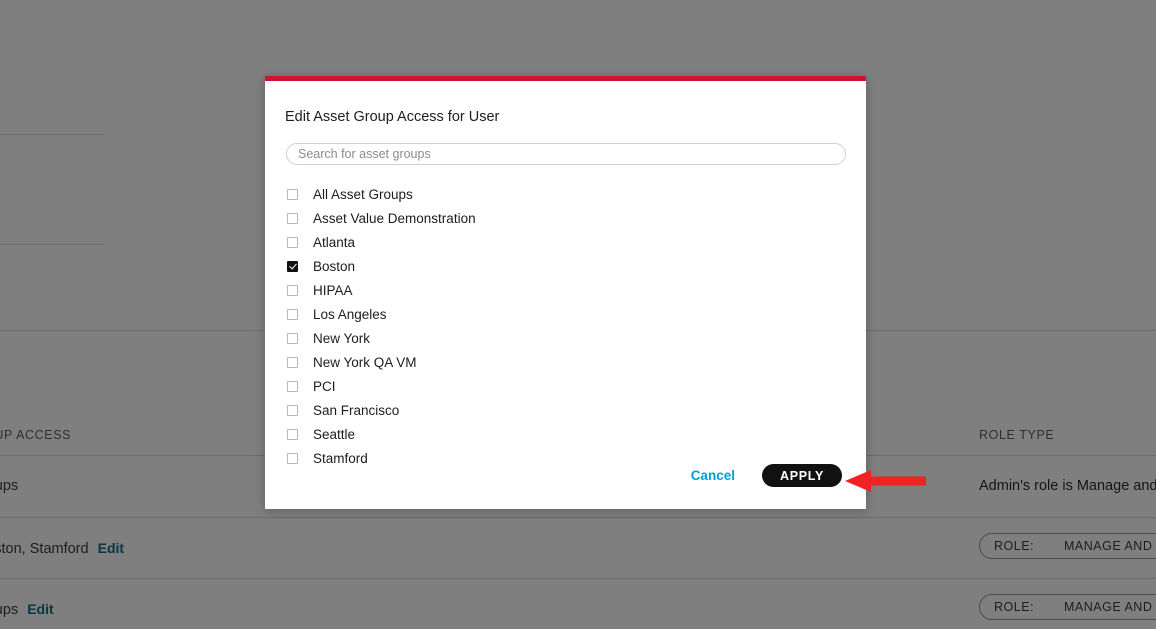 This screenshot has height=629, width=1156. Describe the element at coordinates (350, 314) in the screenshot. I see `asset-group-label: Los Angeles` at that location.